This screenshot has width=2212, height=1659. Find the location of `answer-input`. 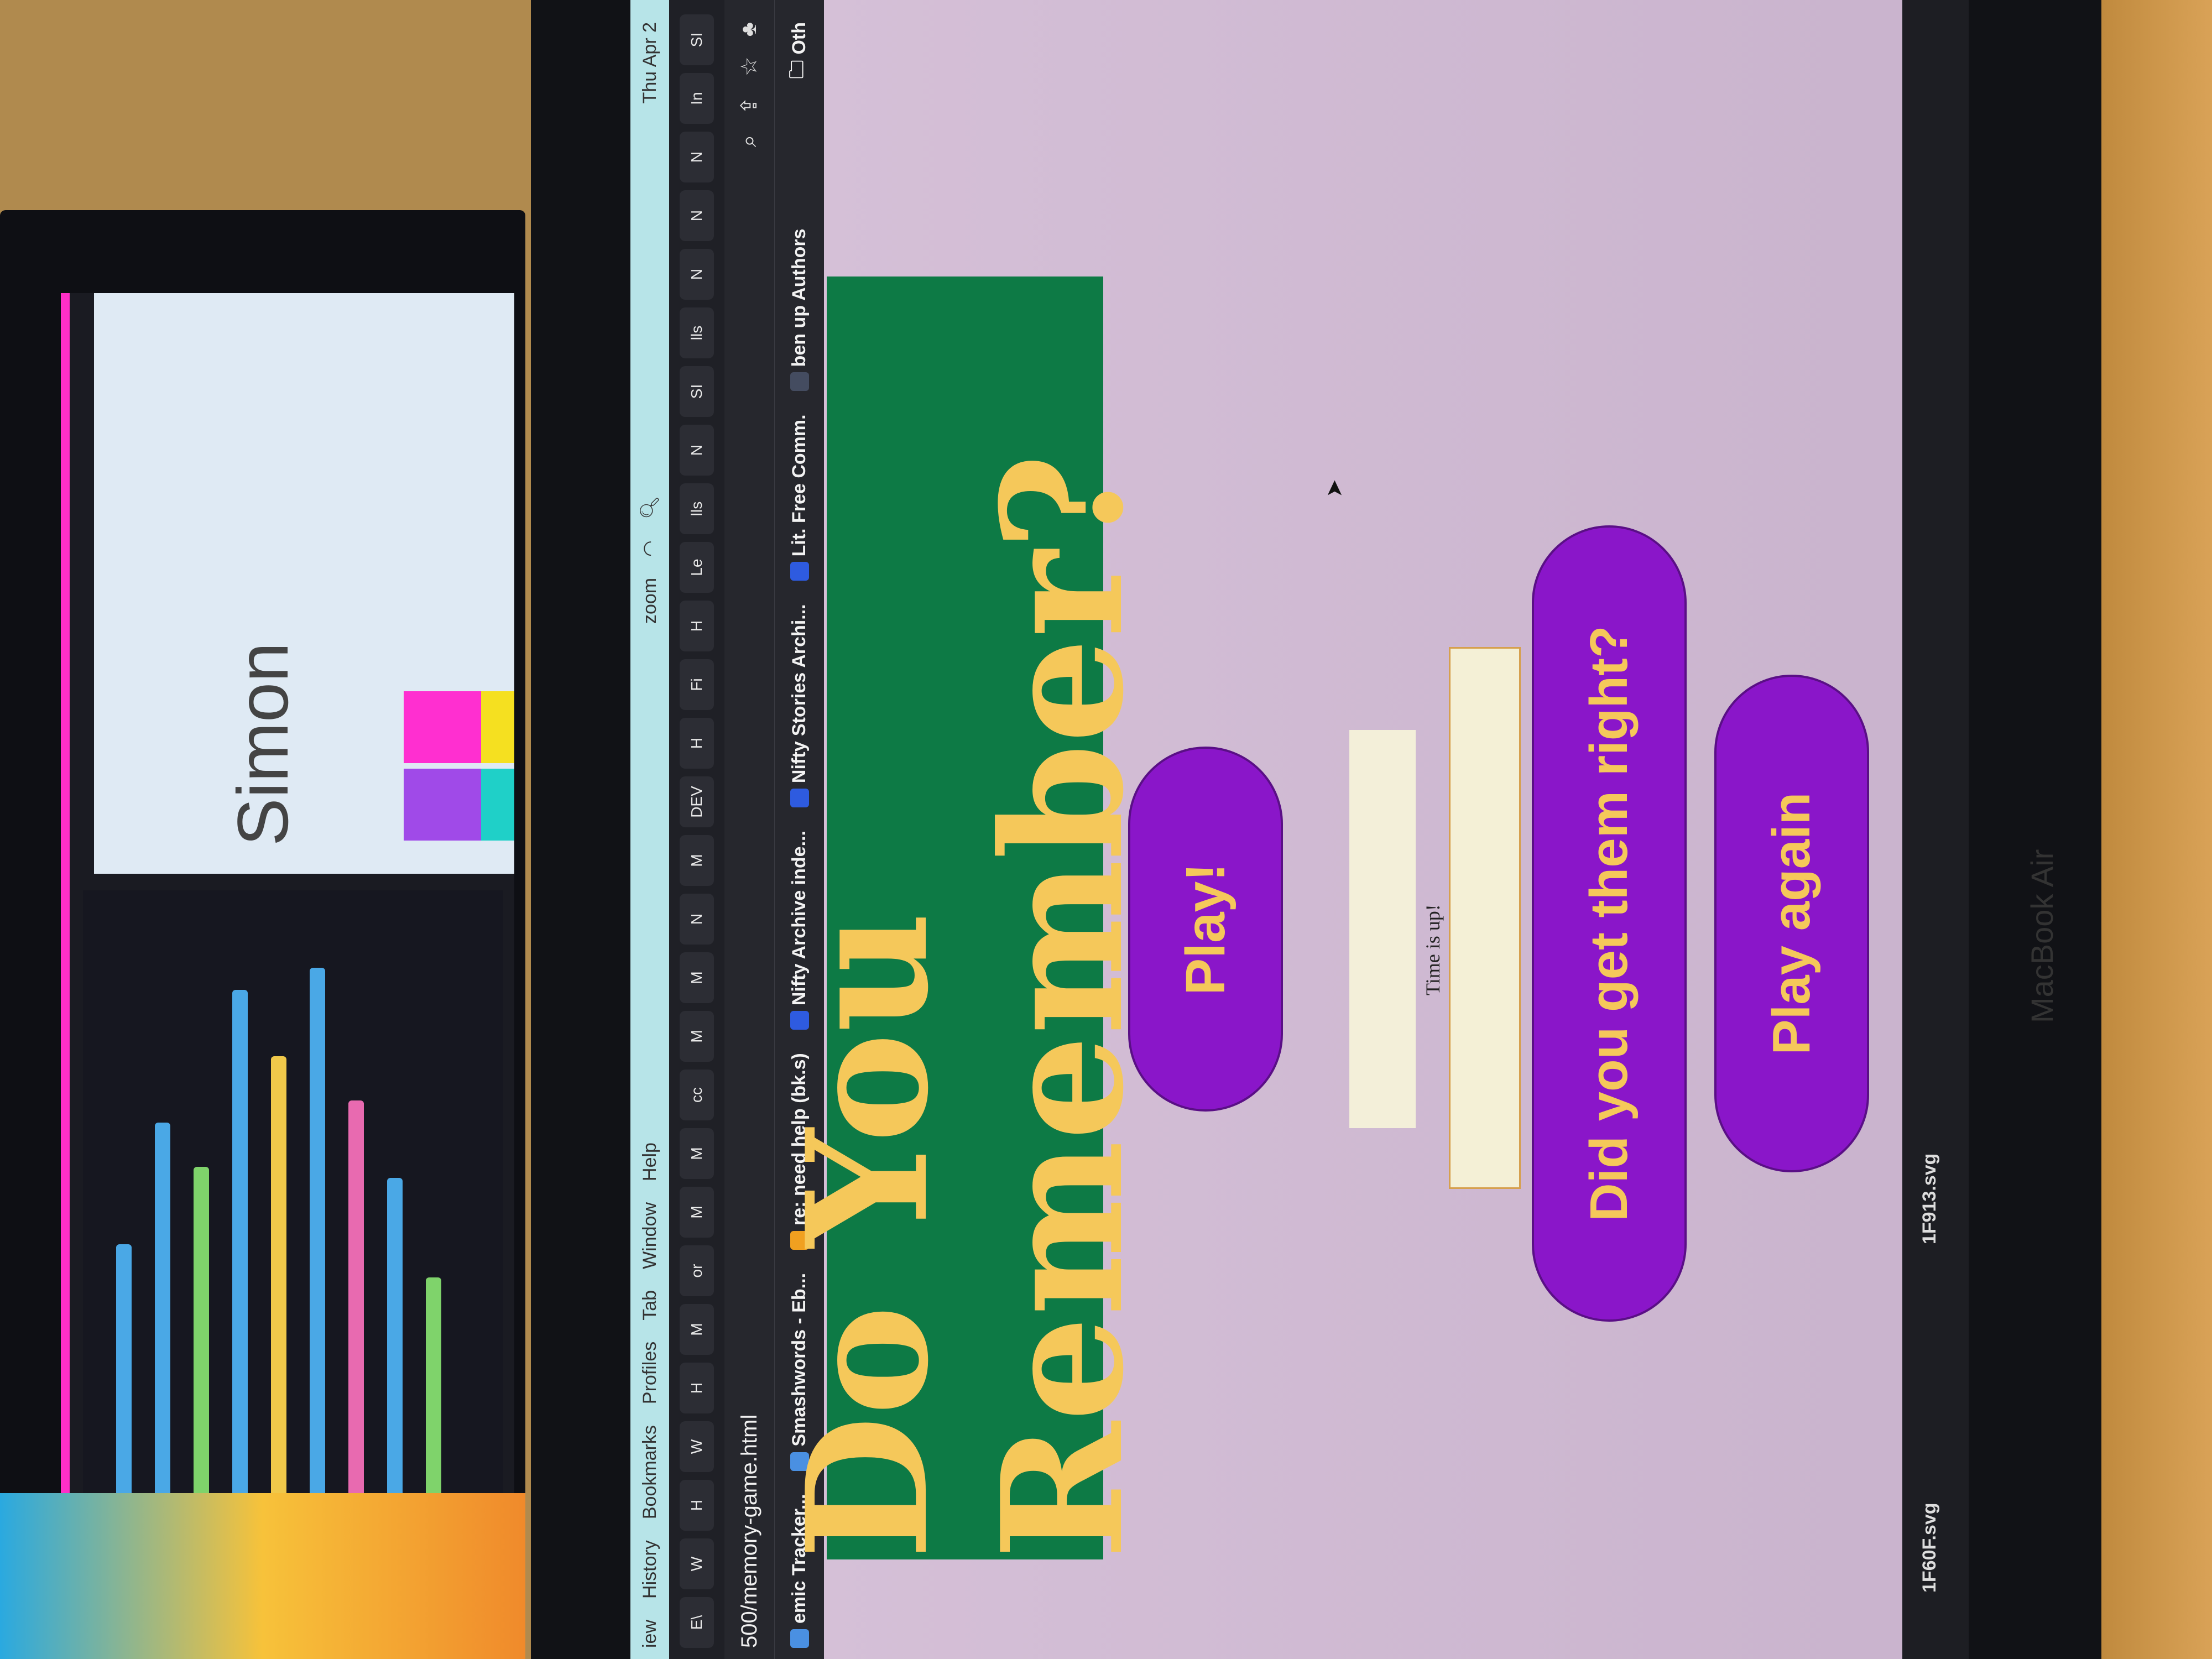

answer-input is located at coordinates (1485, 918).